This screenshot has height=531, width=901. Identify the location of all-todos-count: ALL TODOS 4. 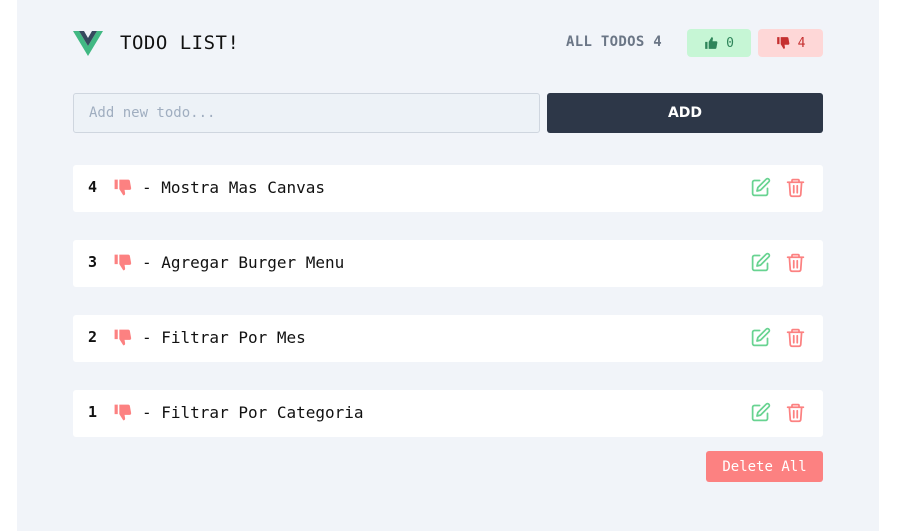
(614, 42).